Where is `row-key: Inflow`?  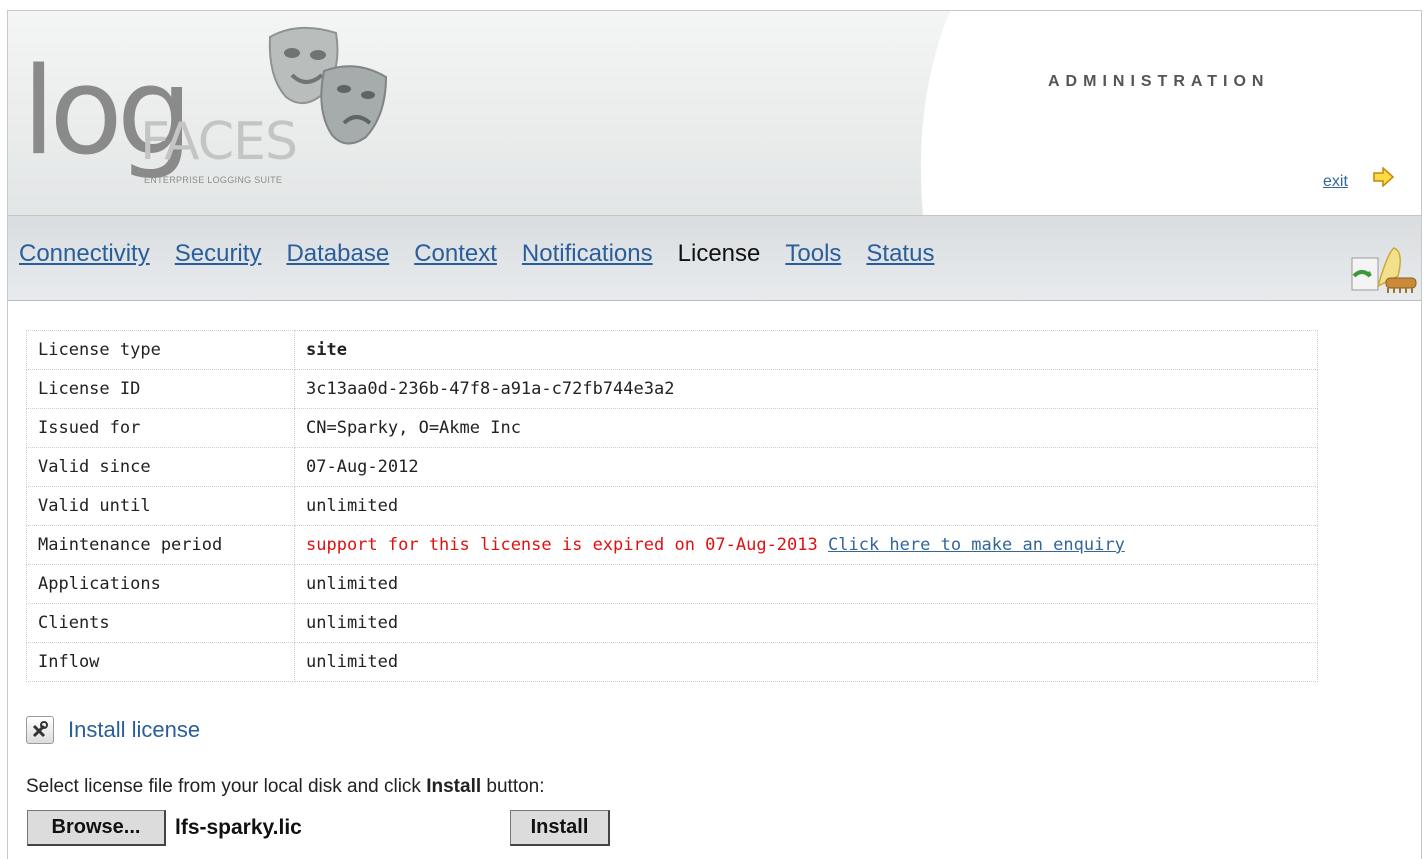 row-key: Inflow is located at coordinates (160, 662).